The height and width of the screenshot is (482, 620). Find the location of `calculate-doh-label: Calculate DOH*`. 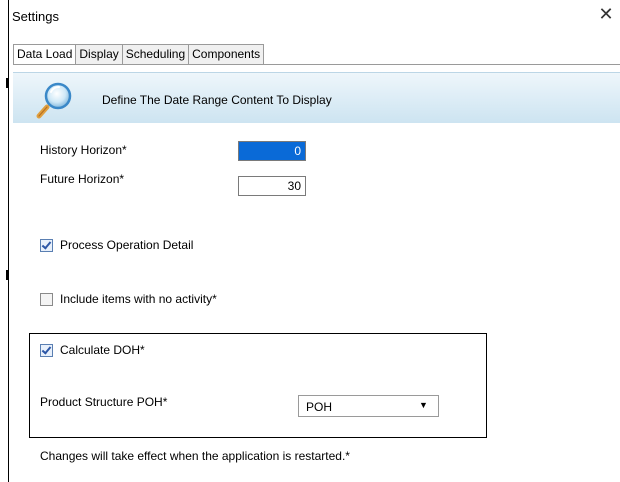

calculate-doh-label: Calculate DOH* is located at coordinates (102, 350).